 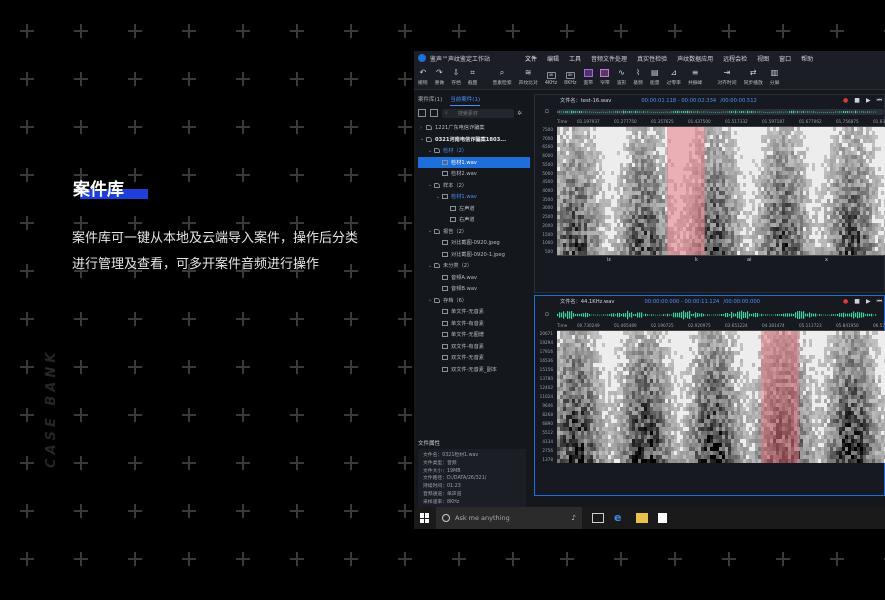 What do you see at coordinates (553, 58) in the screenshot?
I see `menu-item: 编辑` at bounding box center [553, 58].